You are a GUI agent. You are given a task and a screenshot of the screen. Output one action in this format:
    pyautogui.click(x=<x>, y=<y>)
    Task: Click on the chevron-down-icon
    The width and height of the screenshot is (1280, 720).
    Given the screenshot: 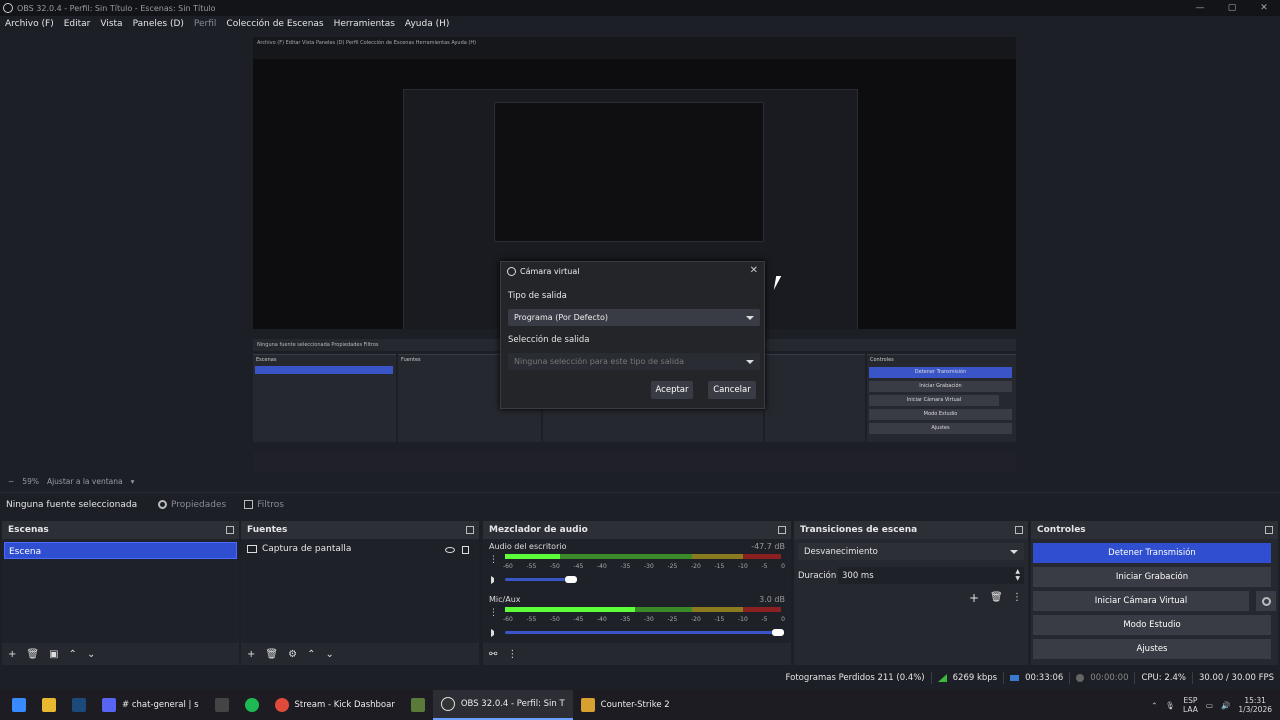 What is the action you would take?
    pyautogui.click(x=1014, y=552)
    